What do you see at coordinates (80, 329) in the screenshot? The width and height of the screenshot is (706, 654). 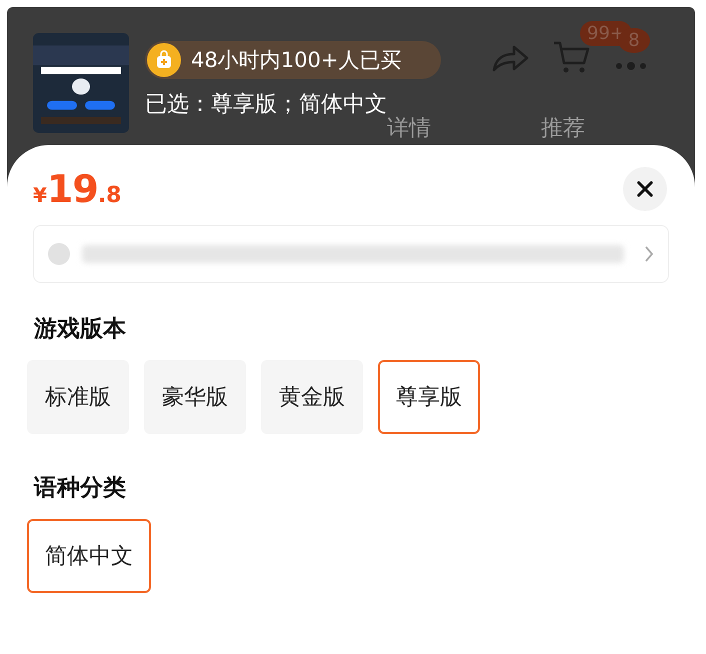 I see `group-title: 游戏版本` at bounding box center [80, 329].